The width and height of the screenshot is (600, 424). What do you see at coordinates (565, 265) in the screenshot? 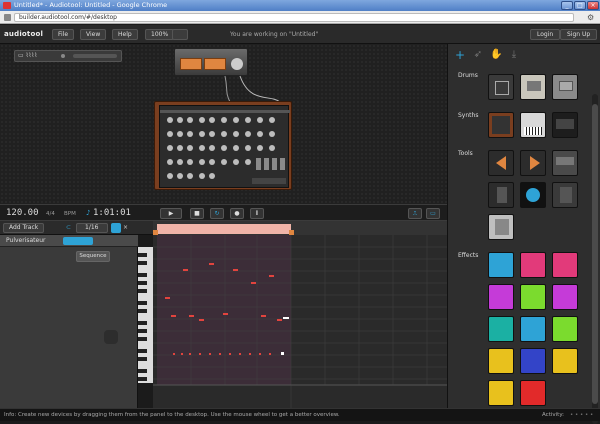
I see `effect-magenta` at bounding box center [565, 265].